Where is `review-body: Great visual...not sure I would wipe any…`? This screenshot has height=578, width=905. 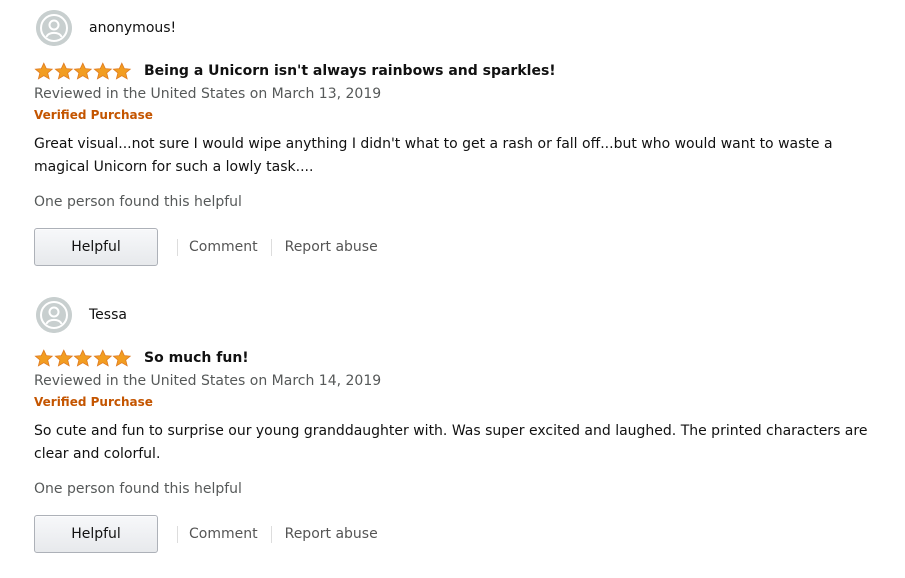
review-body: Great visual...not sure I would wipe any… is located at coordinates (433, 155).